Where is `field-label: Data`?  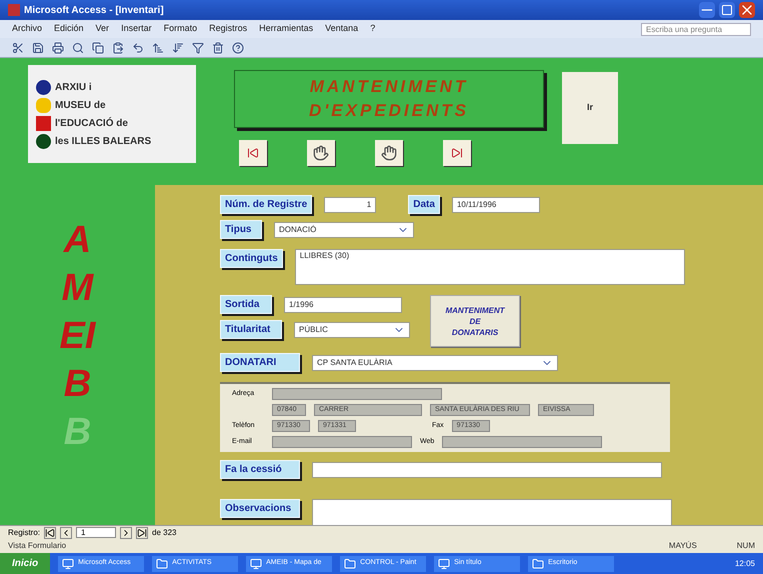
field-label: Data is located at coordinates (424, 204).